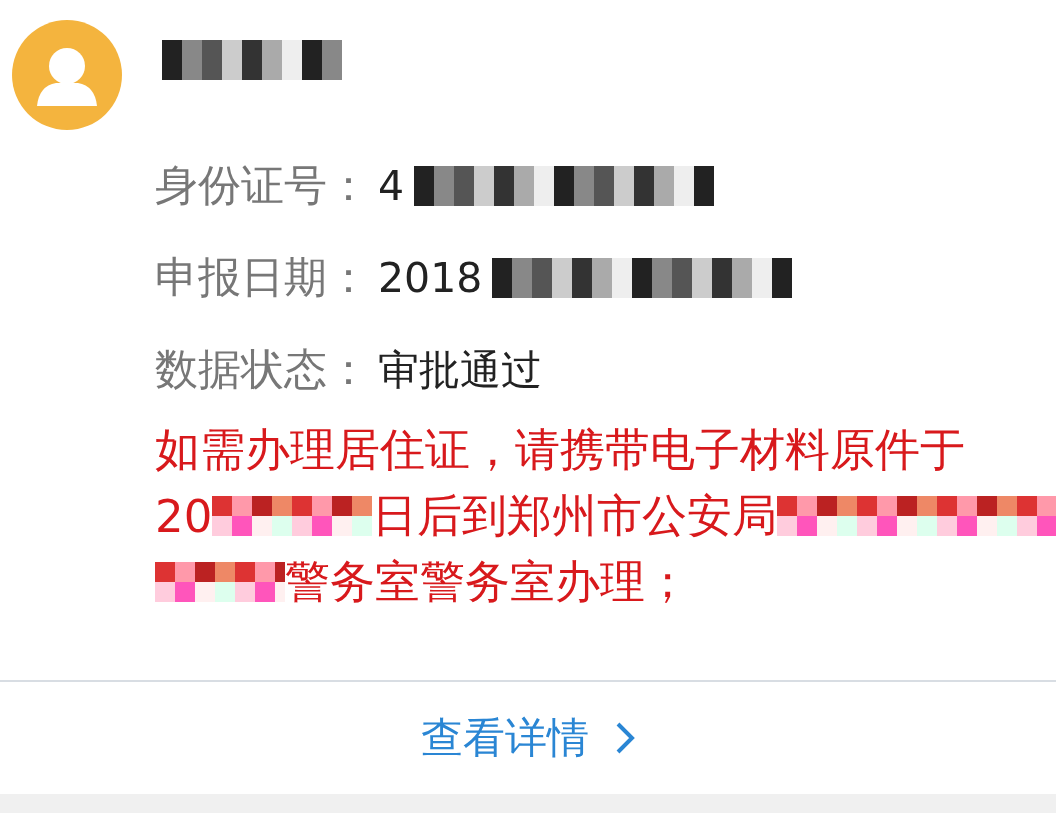 This screenshot has height=813, width=1056. I want to click on notice-text: 日后到郑州市公安局, so click(574, 516).